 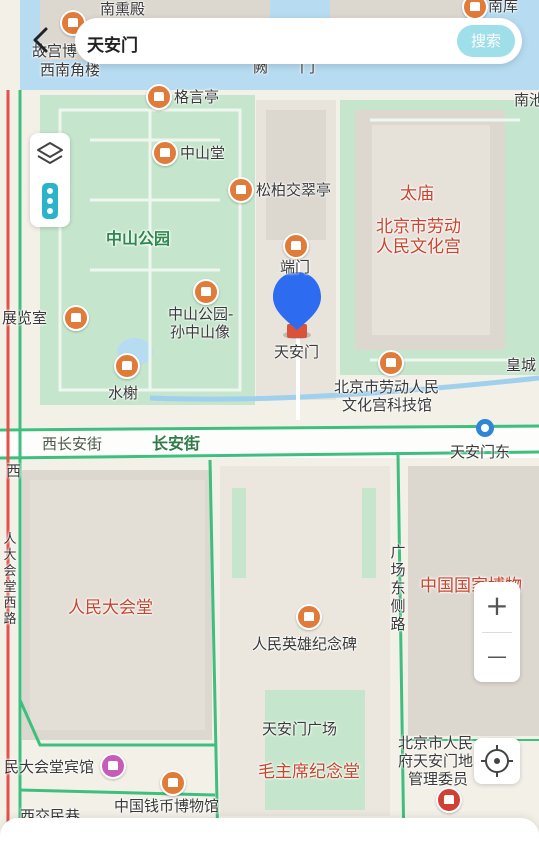 I want to click on crosshair-icon, so click(x=497, y=761).